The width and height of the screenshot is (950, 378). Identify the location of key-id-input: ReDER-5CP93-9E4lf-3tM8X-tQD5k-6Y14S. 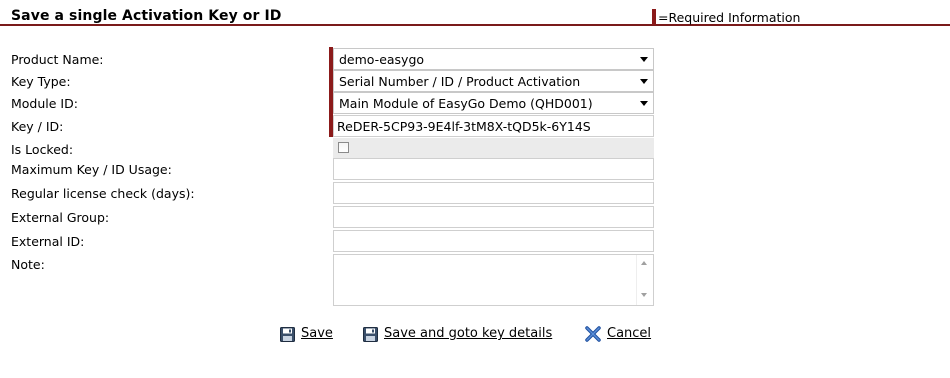
(493, 126).